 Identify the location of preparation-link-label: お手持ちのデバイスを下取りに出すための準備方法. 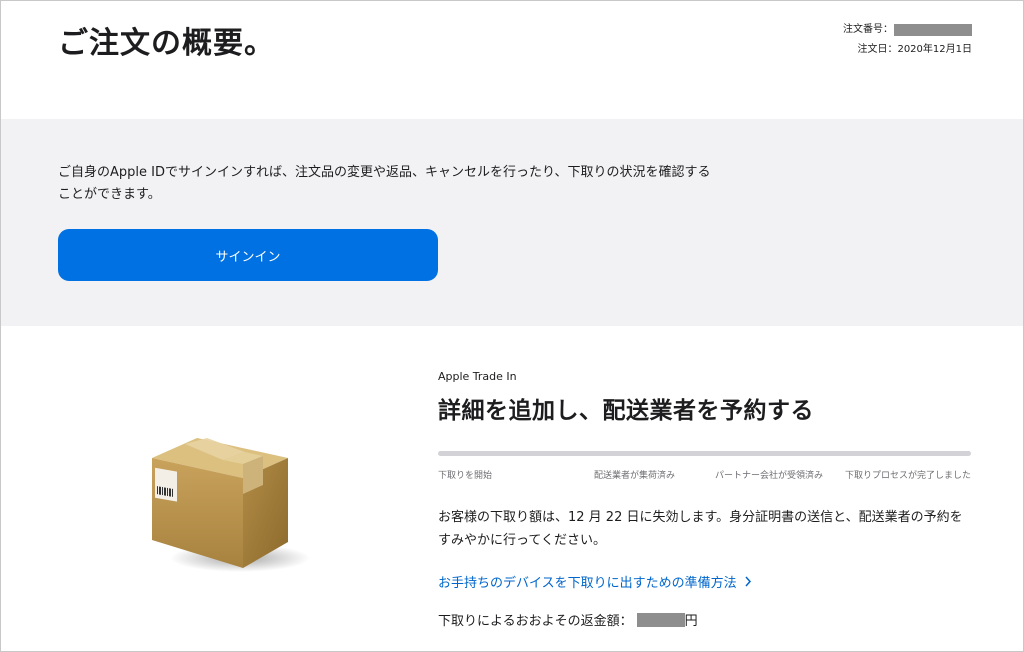
(587, 583).